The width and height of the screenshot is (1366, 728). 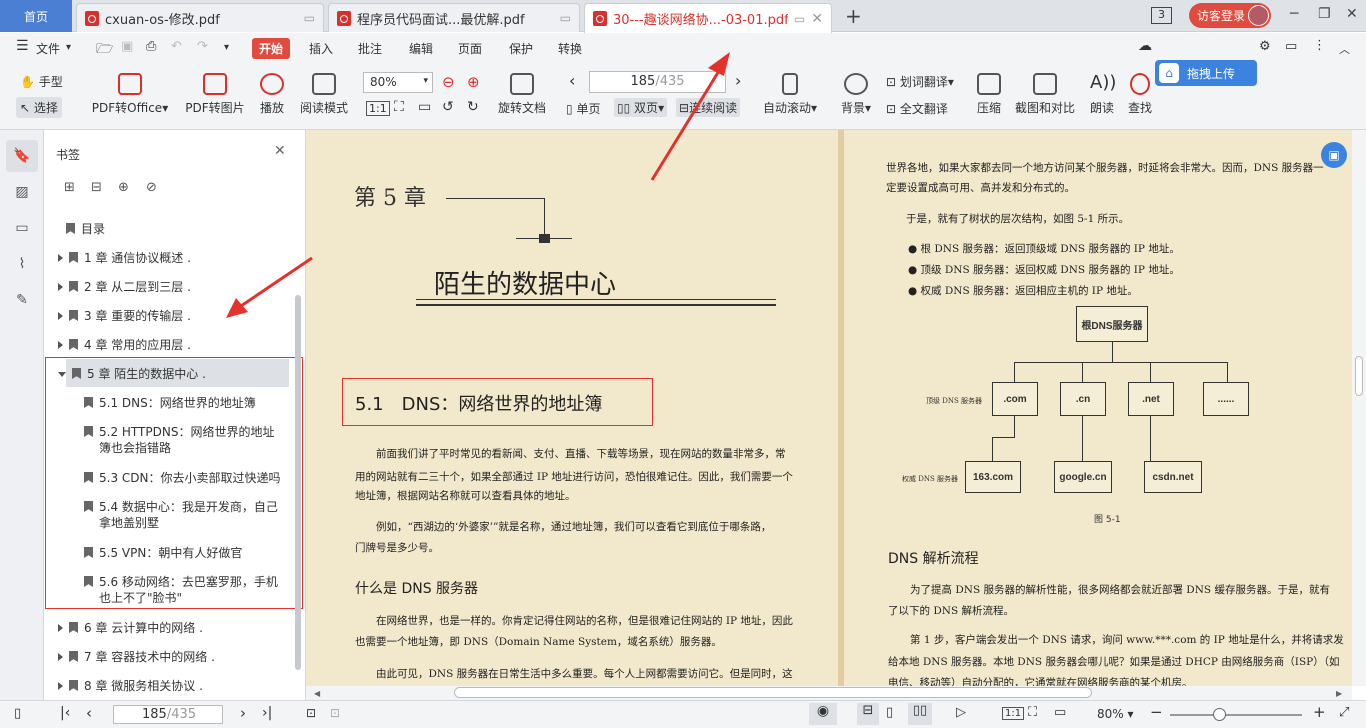 What do you see at coordinates (89, 713) in the screenshot?
I see `prev-page-icon: ‹` at bounding box center [89, 713].